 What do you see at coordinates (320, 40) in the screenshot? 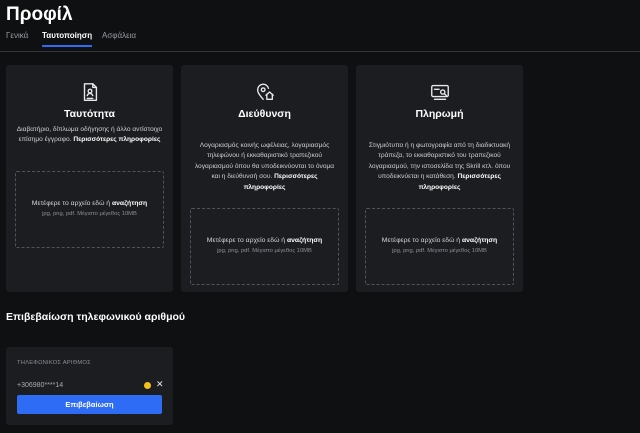
I see `tab-bar: Γενικά Ταυτοποίηση Ασφάλεια` at bounding box center [320, 40].